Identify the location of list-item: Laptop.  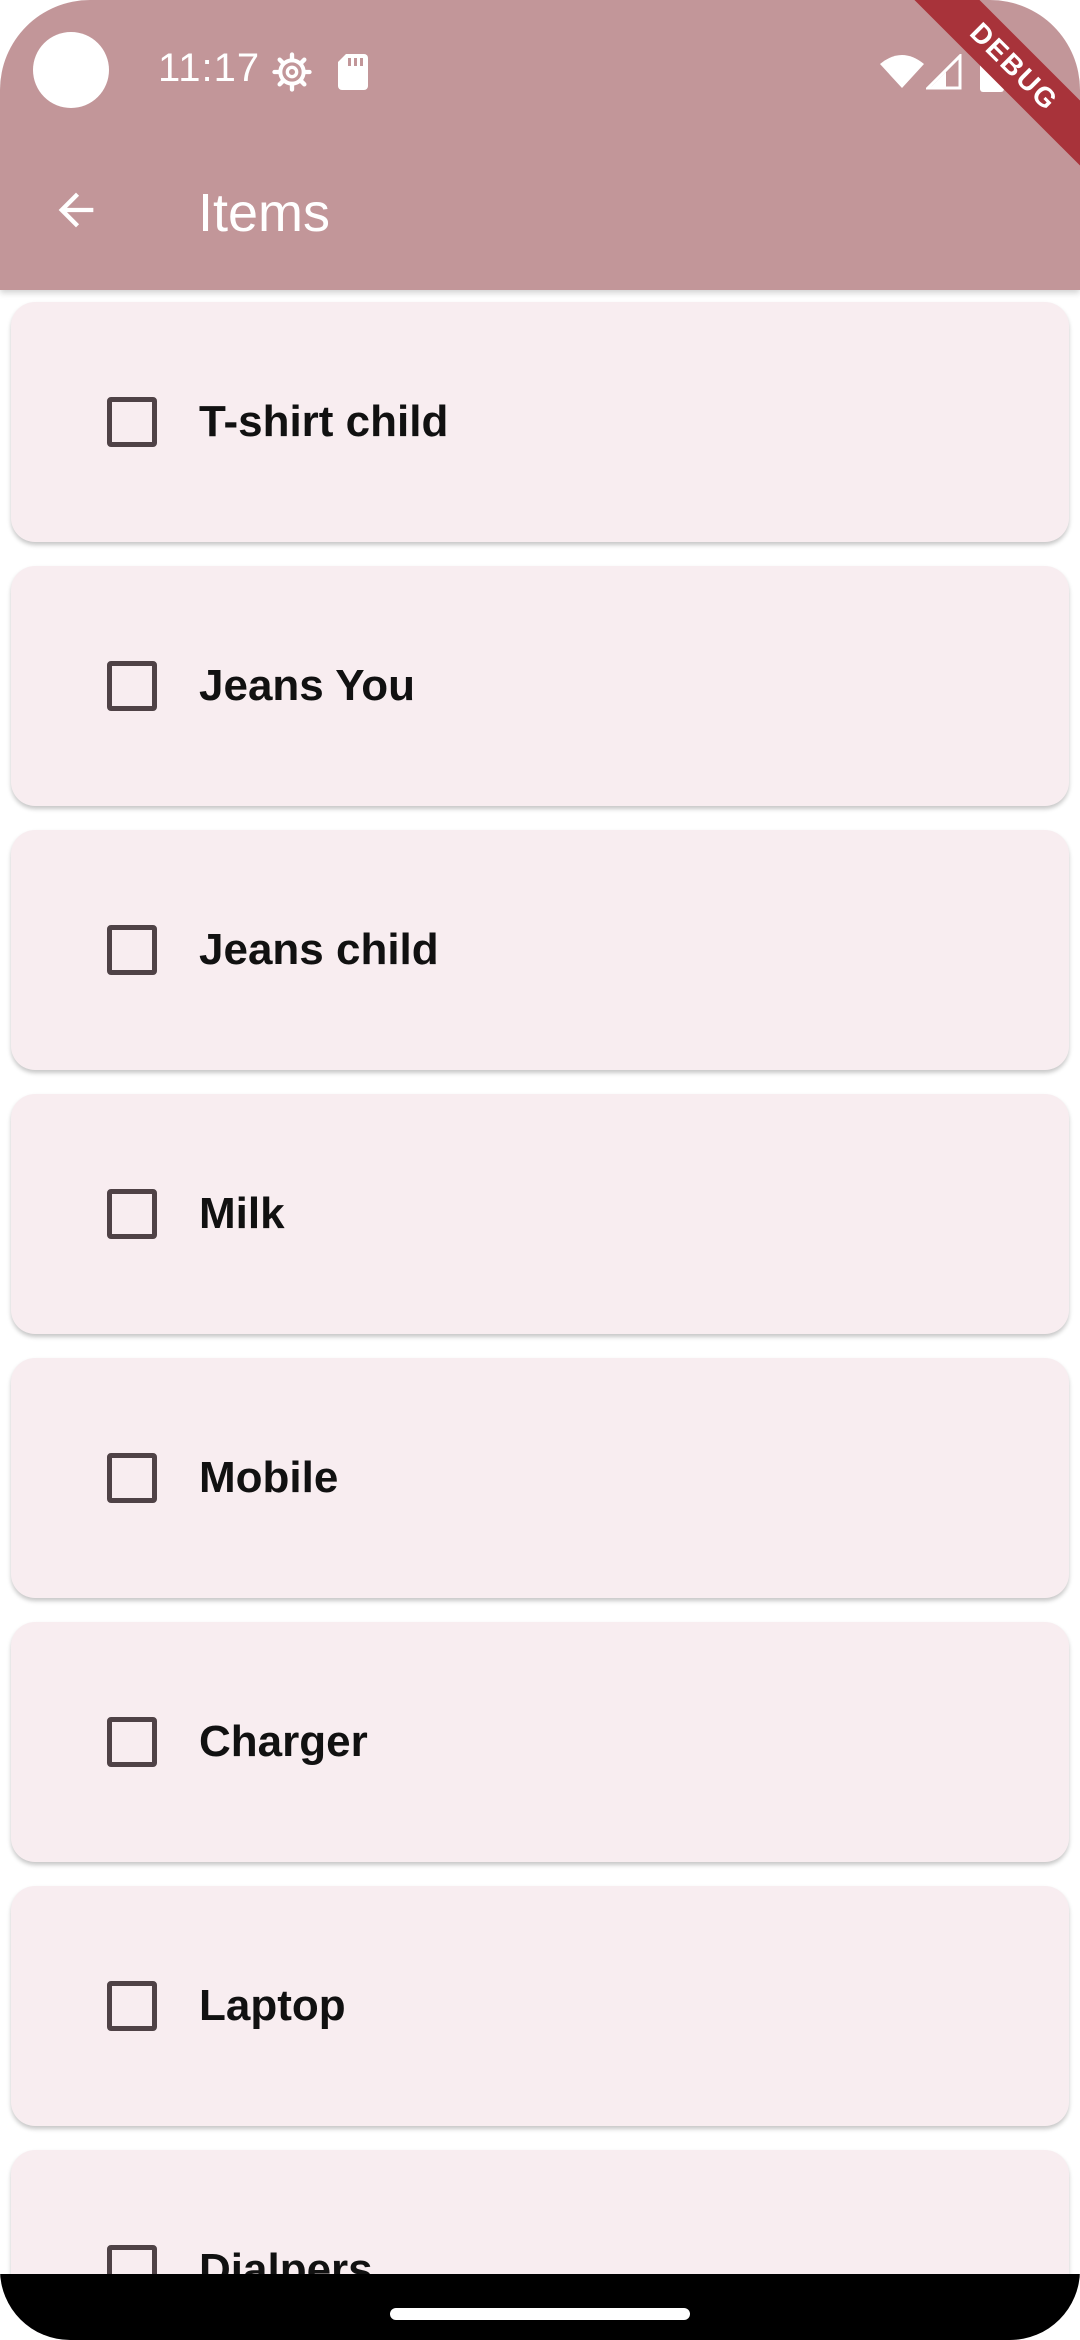
(540, 2006).